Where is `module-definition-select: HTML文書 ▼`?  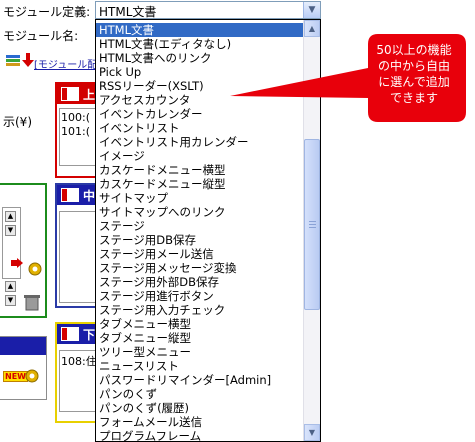 module-definition-select: HTML文書 ▼ is located at coordinates (208, 10).